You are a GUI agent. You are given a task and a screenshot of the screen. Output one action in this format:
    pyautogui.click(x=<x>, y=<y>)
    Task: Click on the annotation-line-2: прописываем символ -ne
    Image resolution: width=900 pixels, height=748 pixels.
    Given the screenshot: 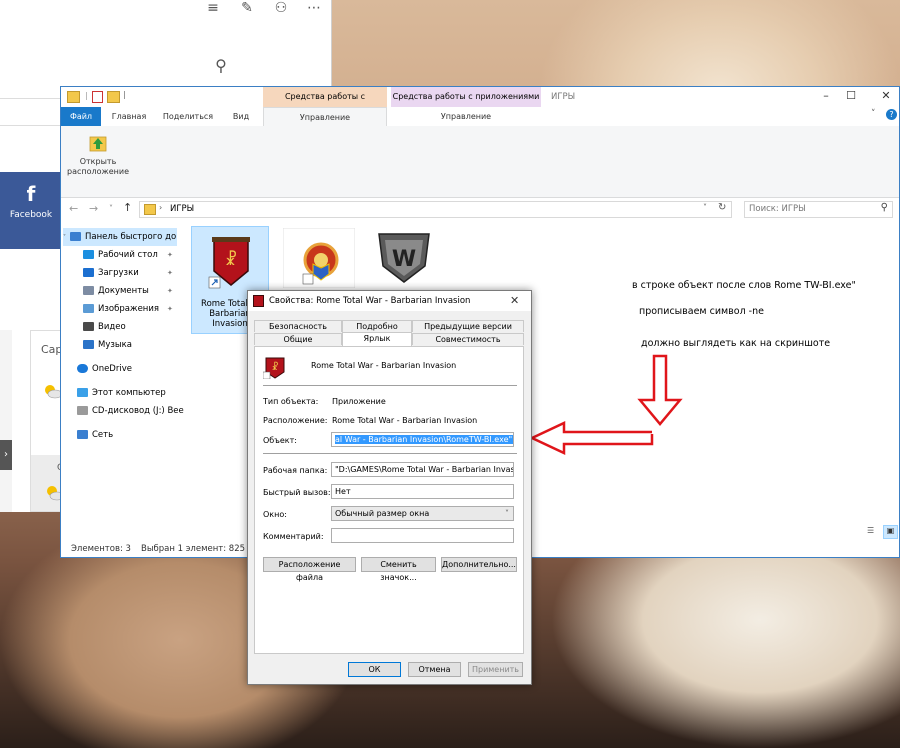 What is the action you would take?
    pyautogui.click(x=701, y=311)
    